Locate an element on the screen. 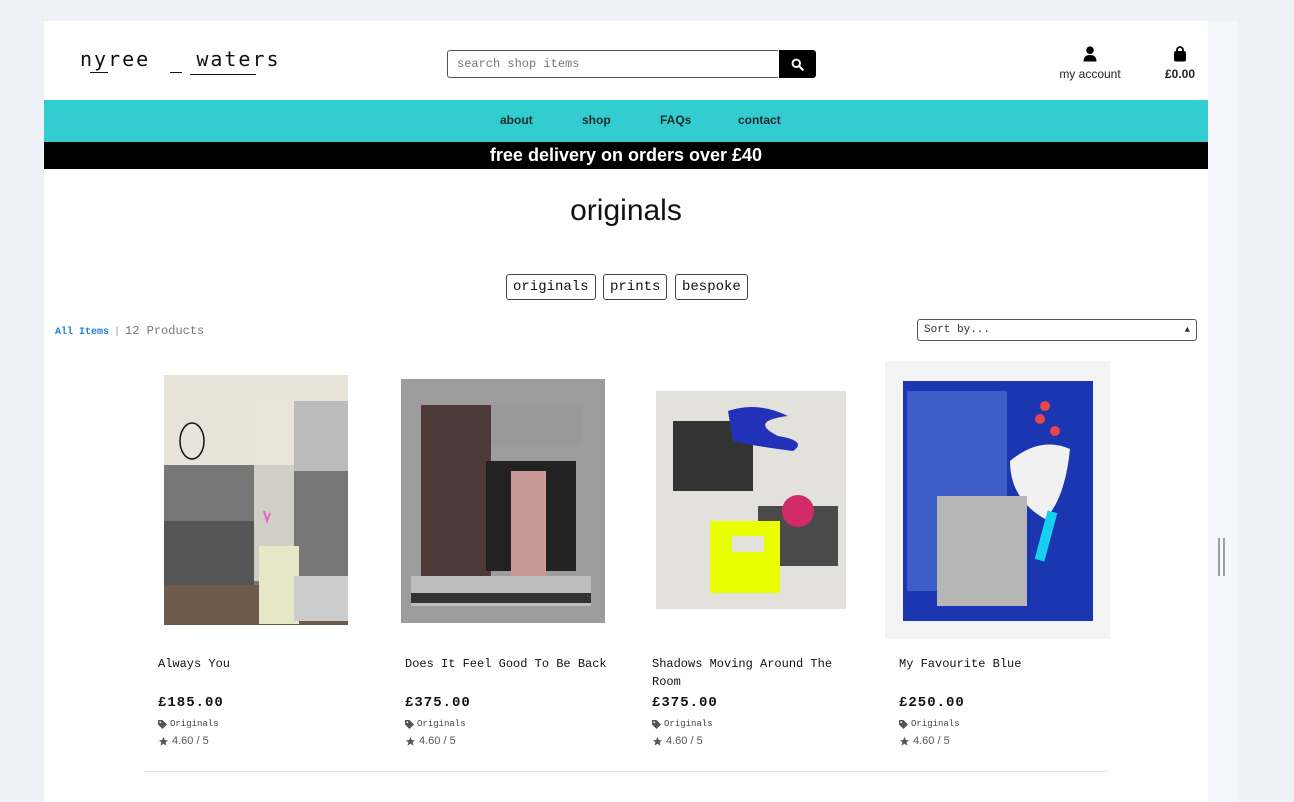 This screenshot has height=802, width=1294. divider is located at coordinates (626, 771).